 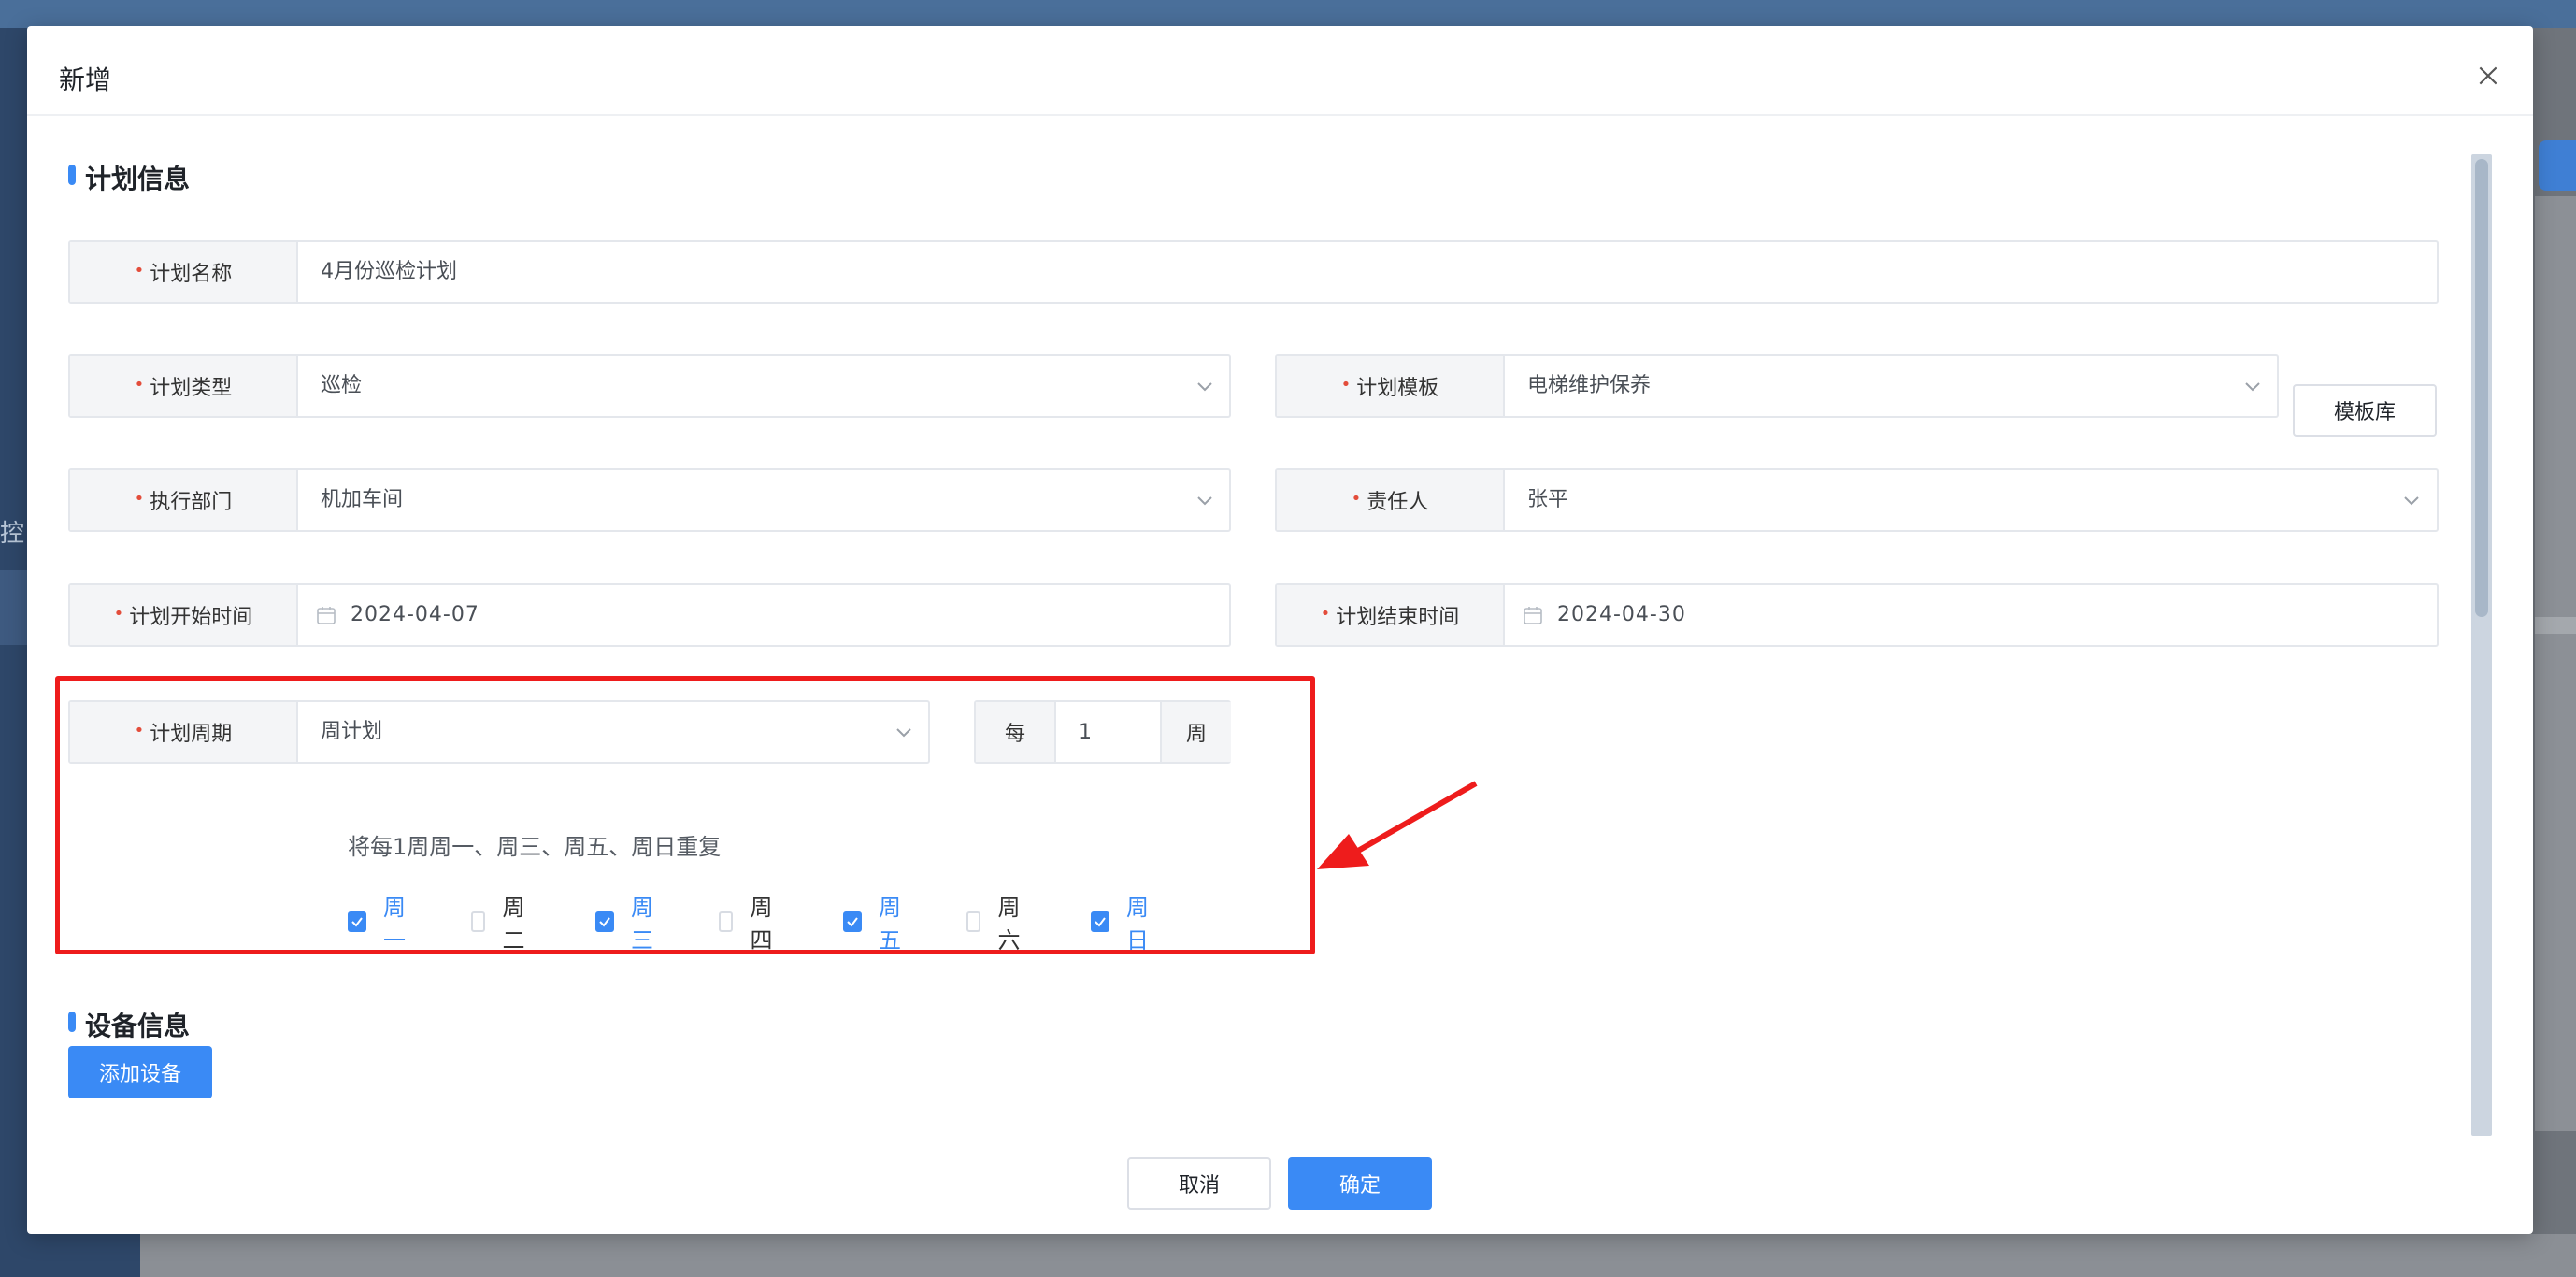 I want to click on start-time-label: • 计划开始时间, so click(x=184, y=615).